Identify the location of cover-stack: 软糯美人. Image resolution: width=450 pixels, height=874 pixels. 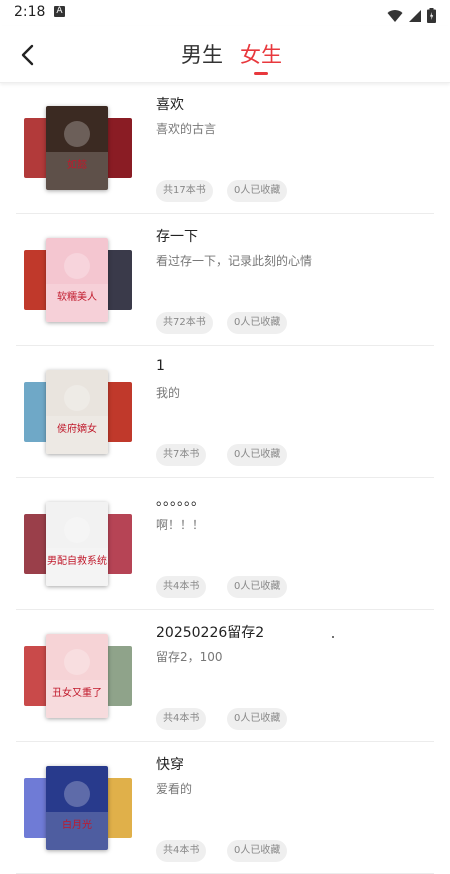
(78, 280).